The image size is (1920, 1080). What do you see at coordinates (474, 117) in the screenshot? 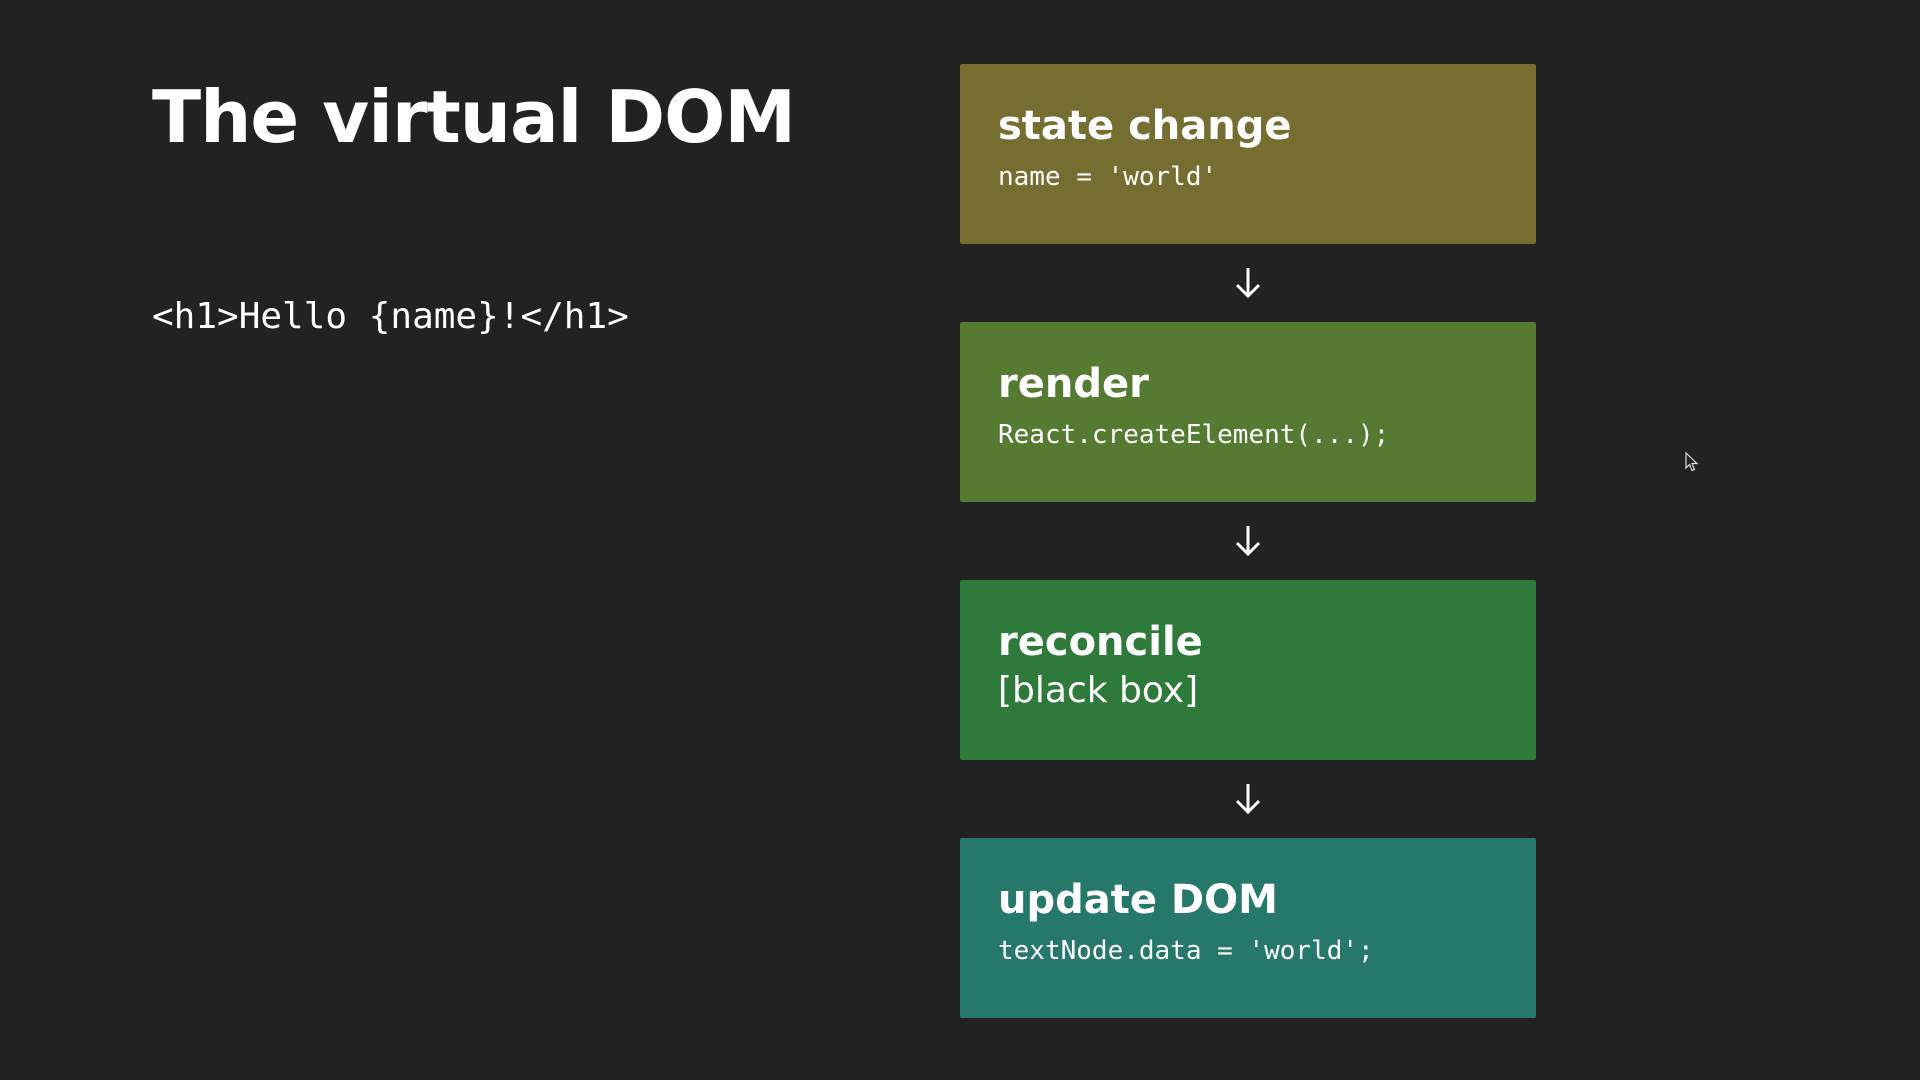
I see `slide-title: The virtual DOM` at bounding box center [474, 117].